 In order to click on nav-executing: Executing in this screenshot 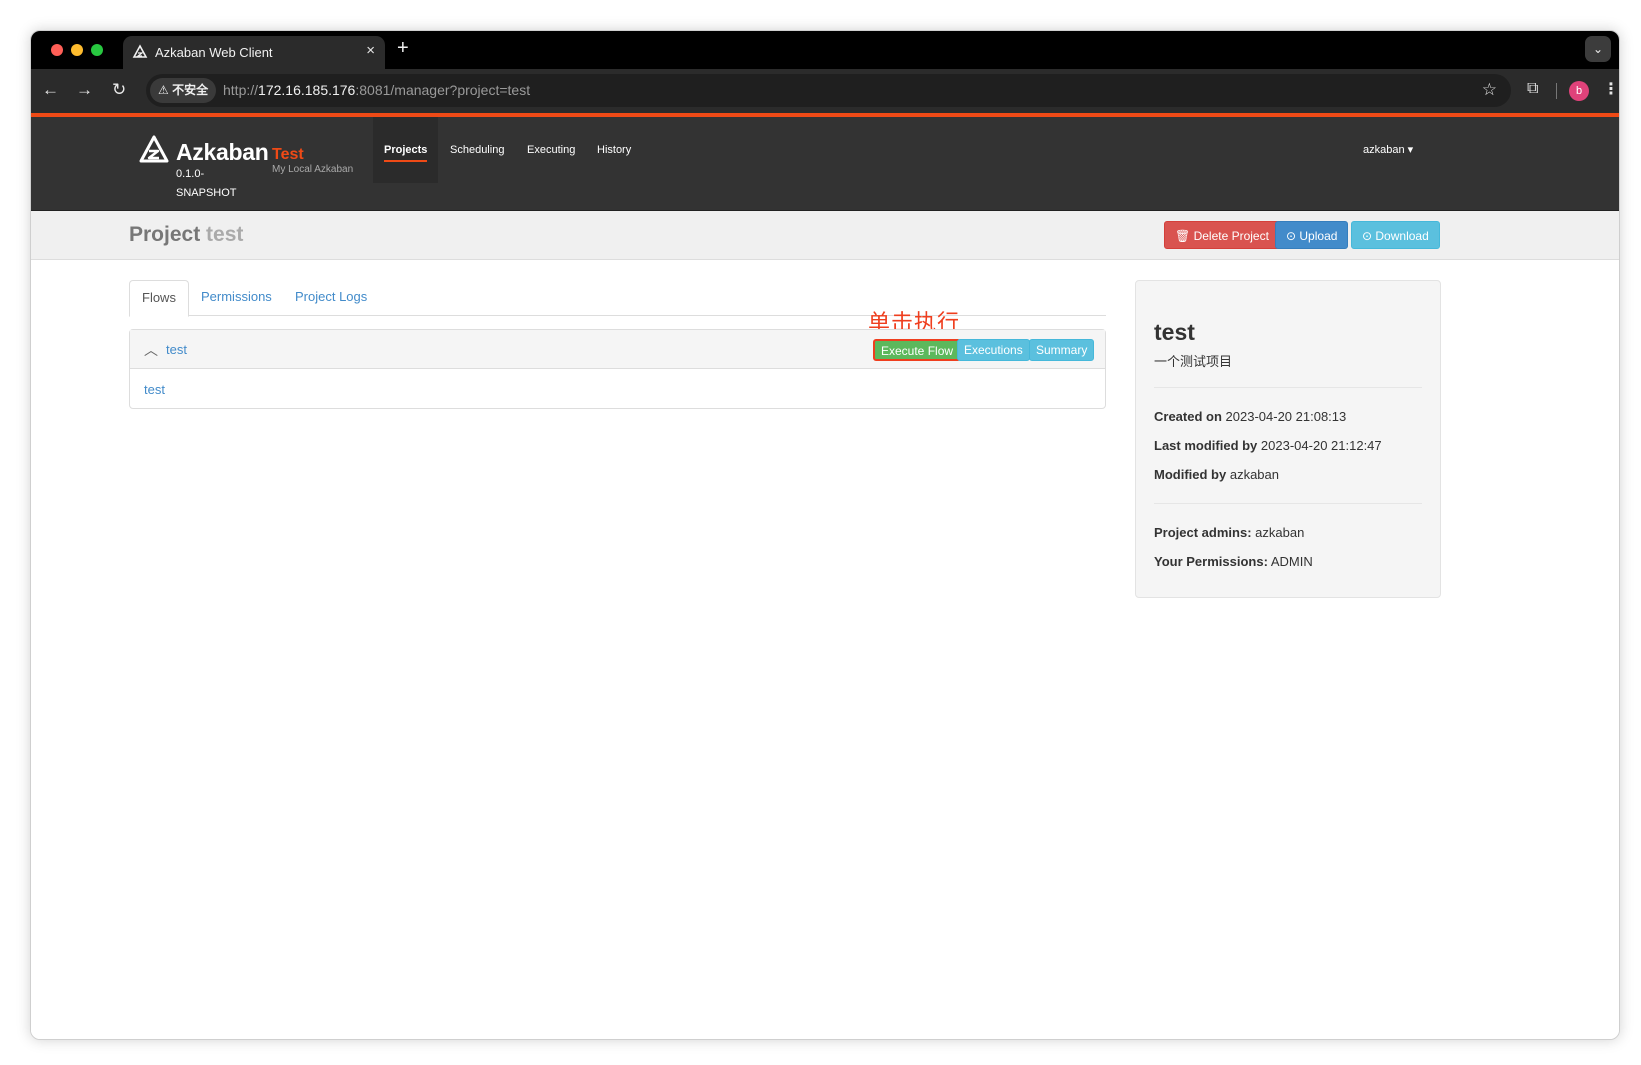, I will do `click(551, 150)`.